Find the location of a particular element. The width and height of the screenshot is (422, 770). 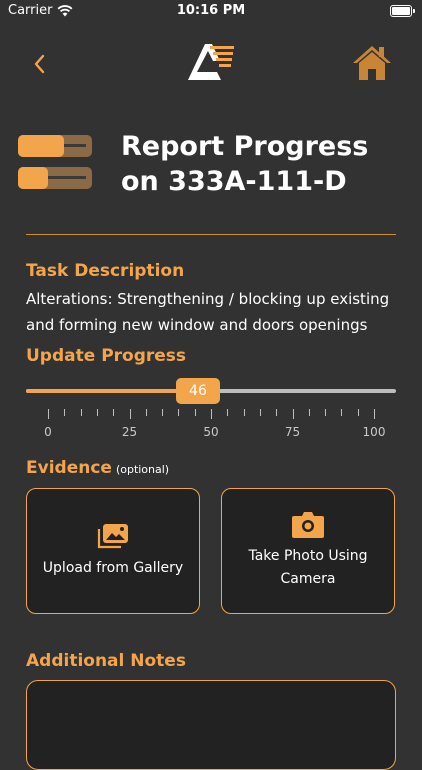

gallery-icon is located at coordinates (112, 535).